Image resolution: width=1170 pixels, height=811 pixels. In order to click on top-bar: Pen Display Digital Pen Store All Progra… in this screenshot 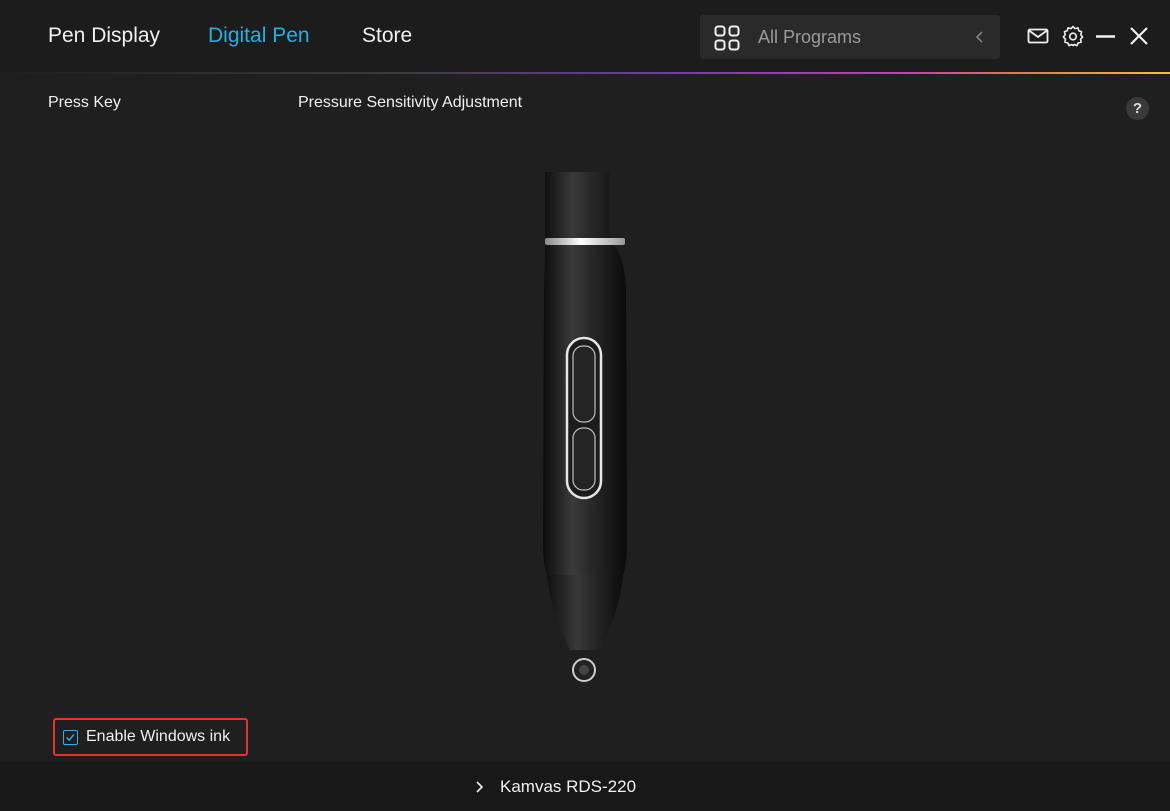, I will do `click(585, 36)`.